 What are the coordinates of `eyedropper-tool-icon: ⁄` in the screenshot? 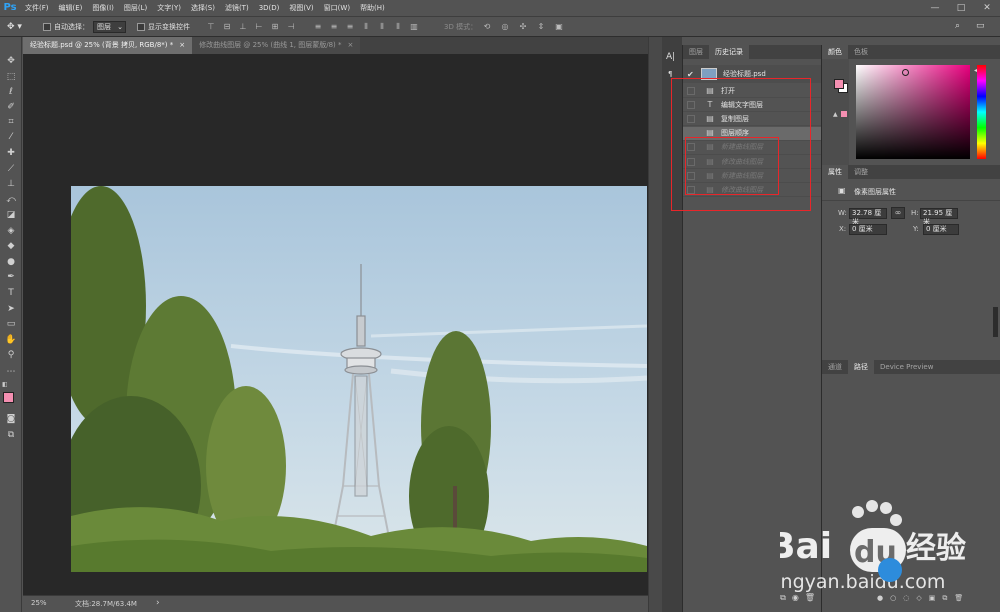 It's located at (11, 137).